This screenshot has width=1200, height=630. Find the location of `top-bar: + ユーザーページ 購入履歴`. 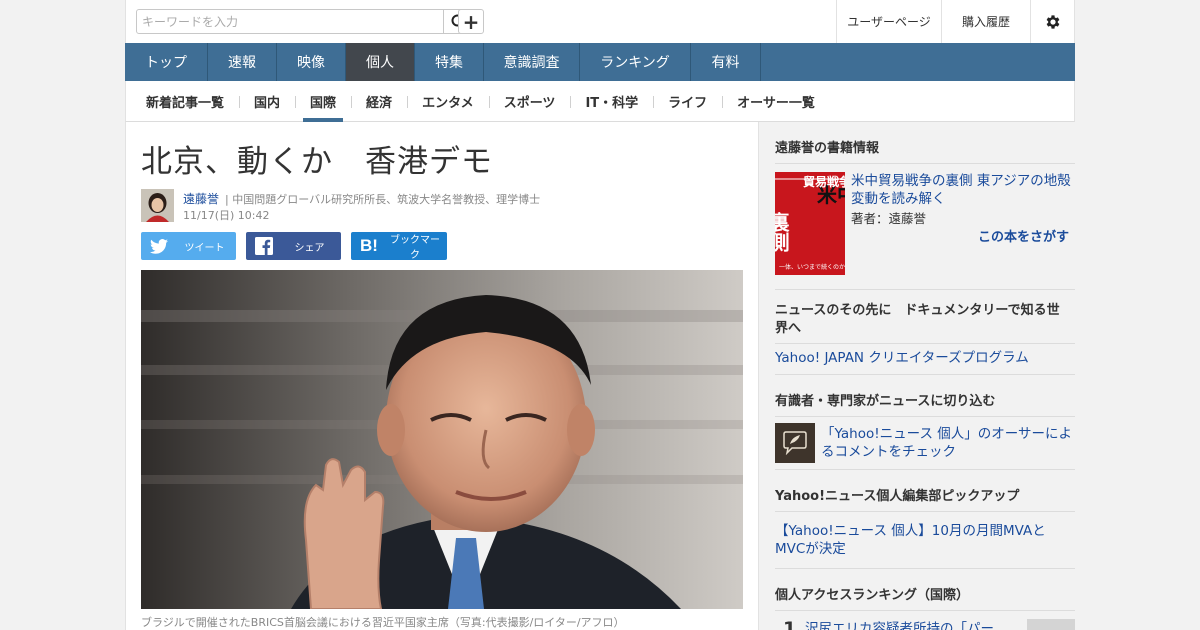

top-bar: + ユーザーページ 購入履歴 is located at coordinates (600, 21).